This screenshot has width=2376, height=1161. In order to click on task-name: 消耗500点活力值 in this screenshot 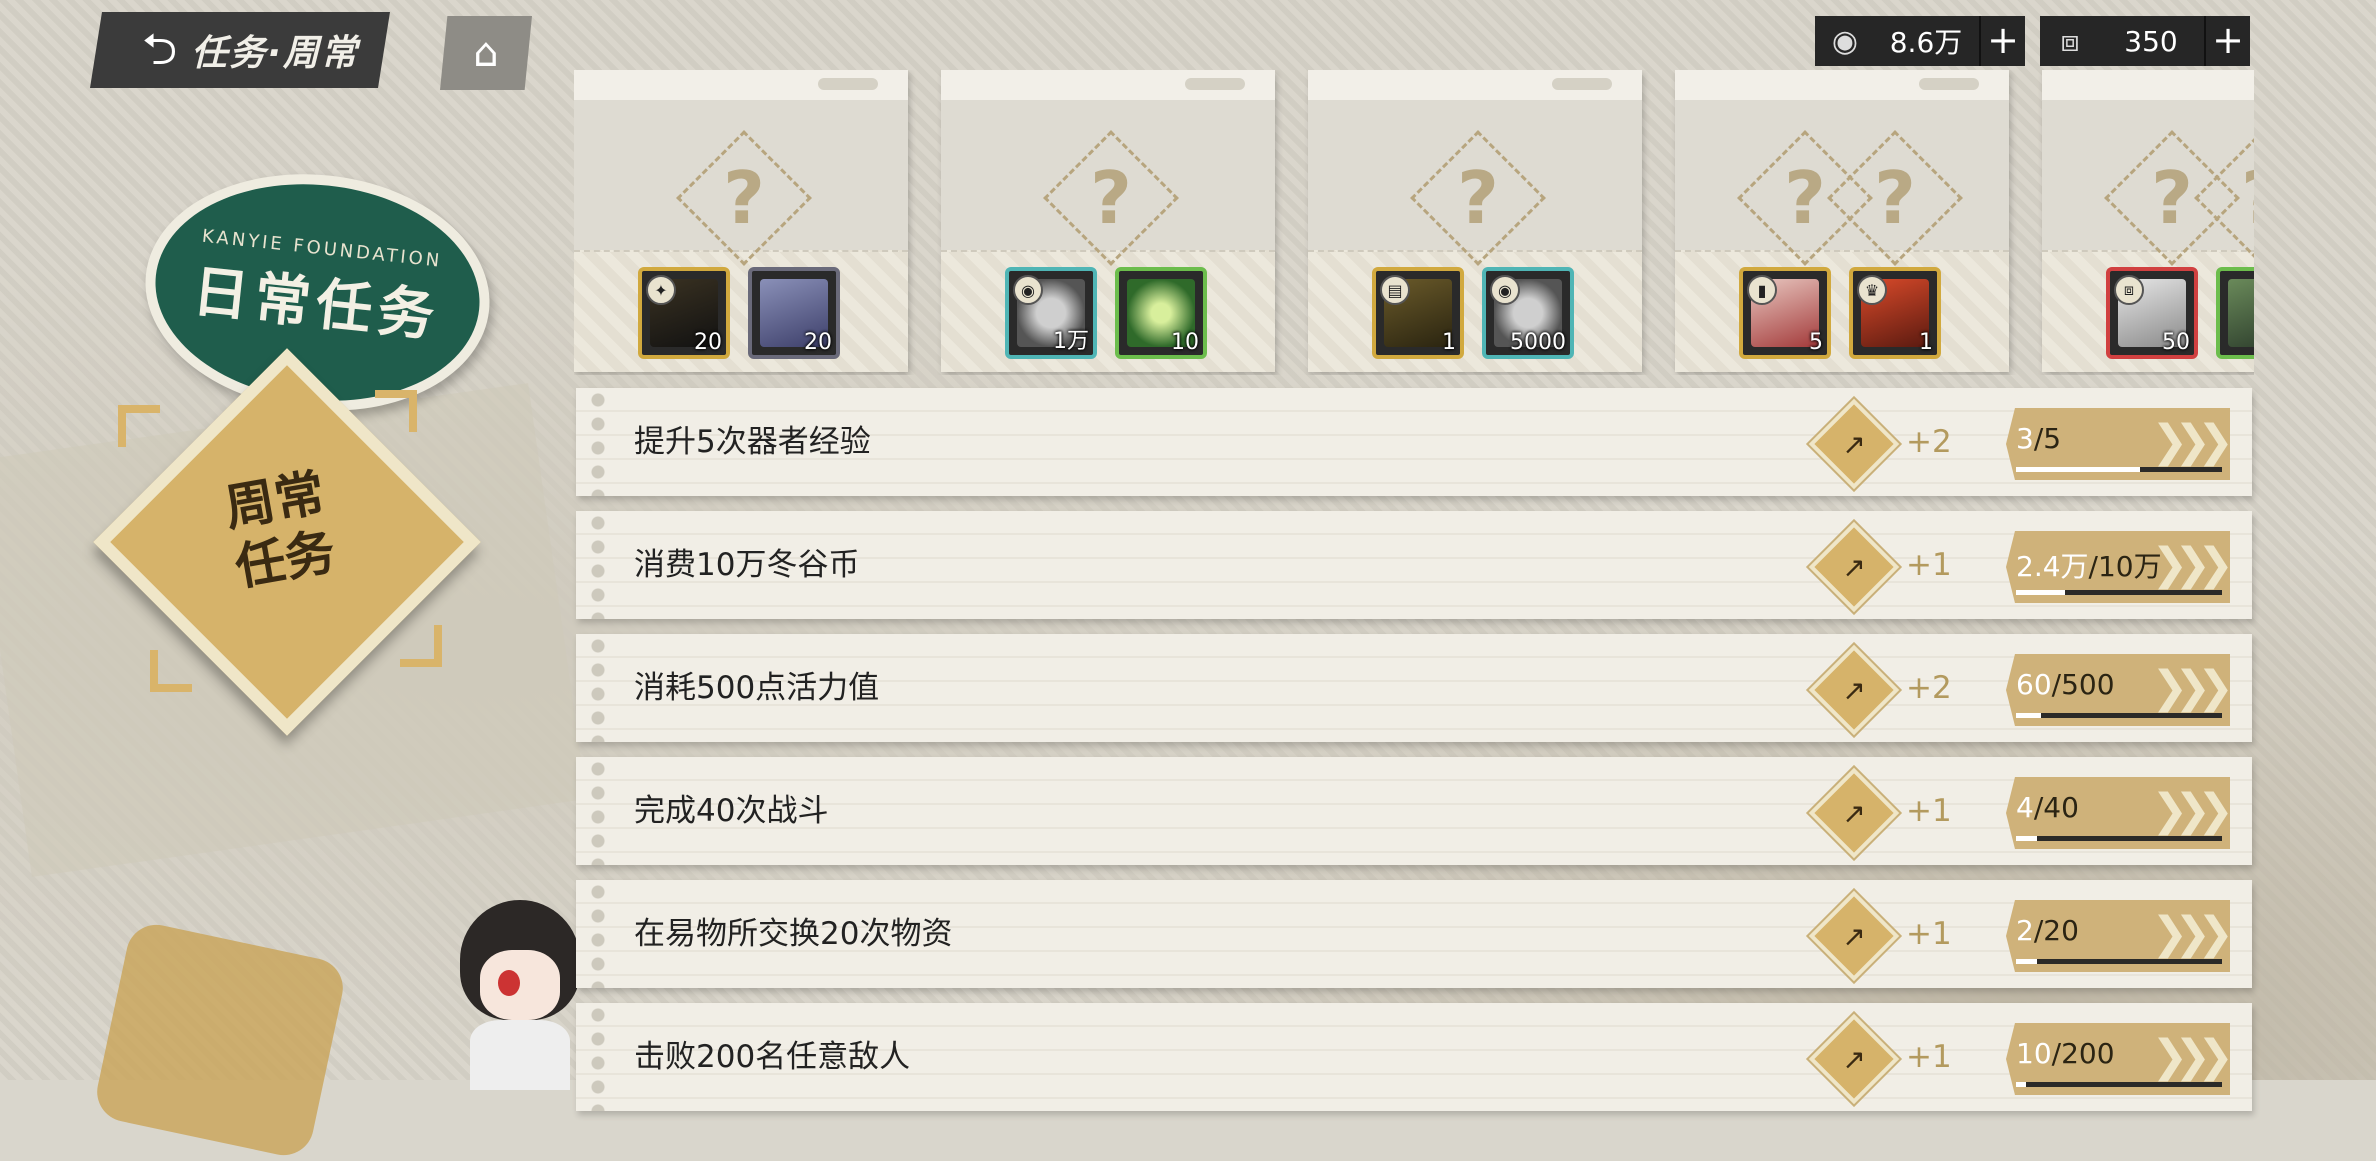, I will do `click(757, 688)`.